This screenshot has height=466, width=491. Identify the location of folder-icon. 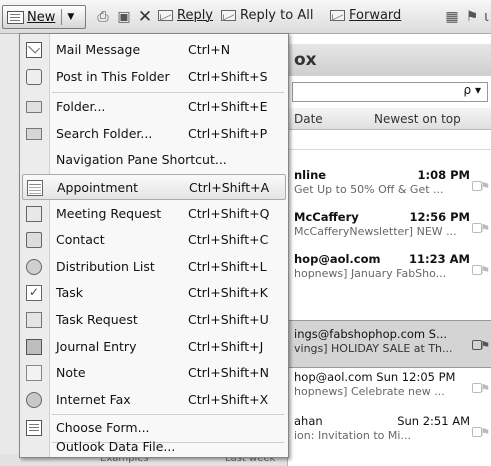
(34, 107).